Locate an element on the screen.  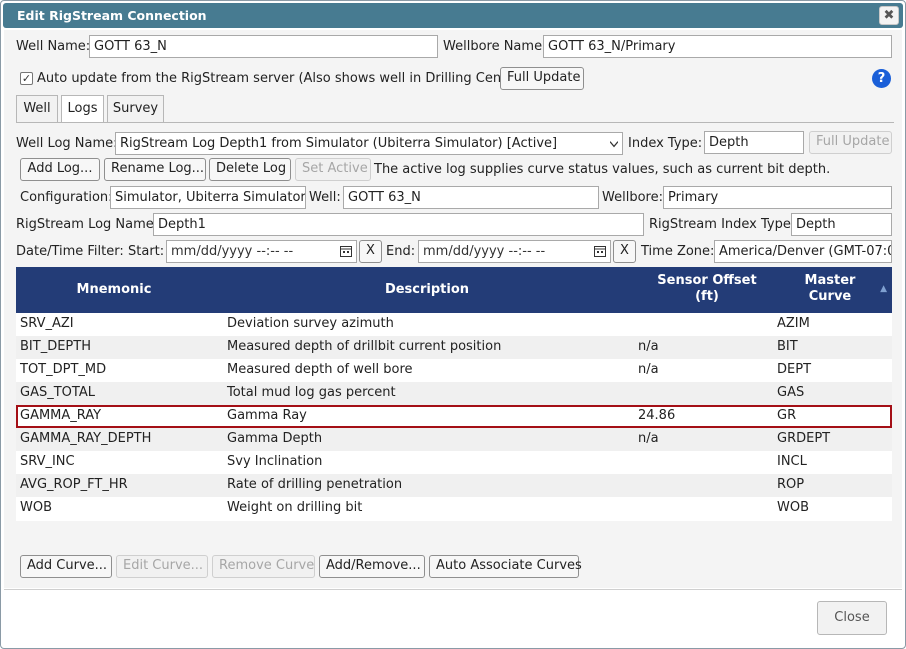
rigstream-log-name-label: RigStream Log Name: is located at coordinates (87, 224).